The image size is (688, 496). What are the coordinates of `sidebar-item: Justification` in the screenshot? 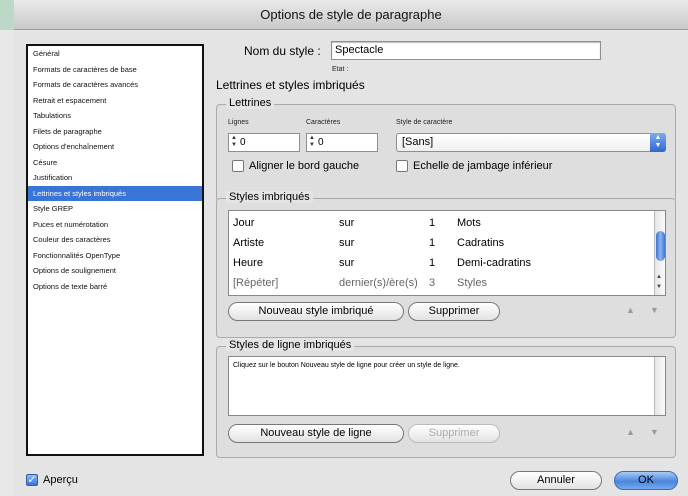 It's located at (115, 178).